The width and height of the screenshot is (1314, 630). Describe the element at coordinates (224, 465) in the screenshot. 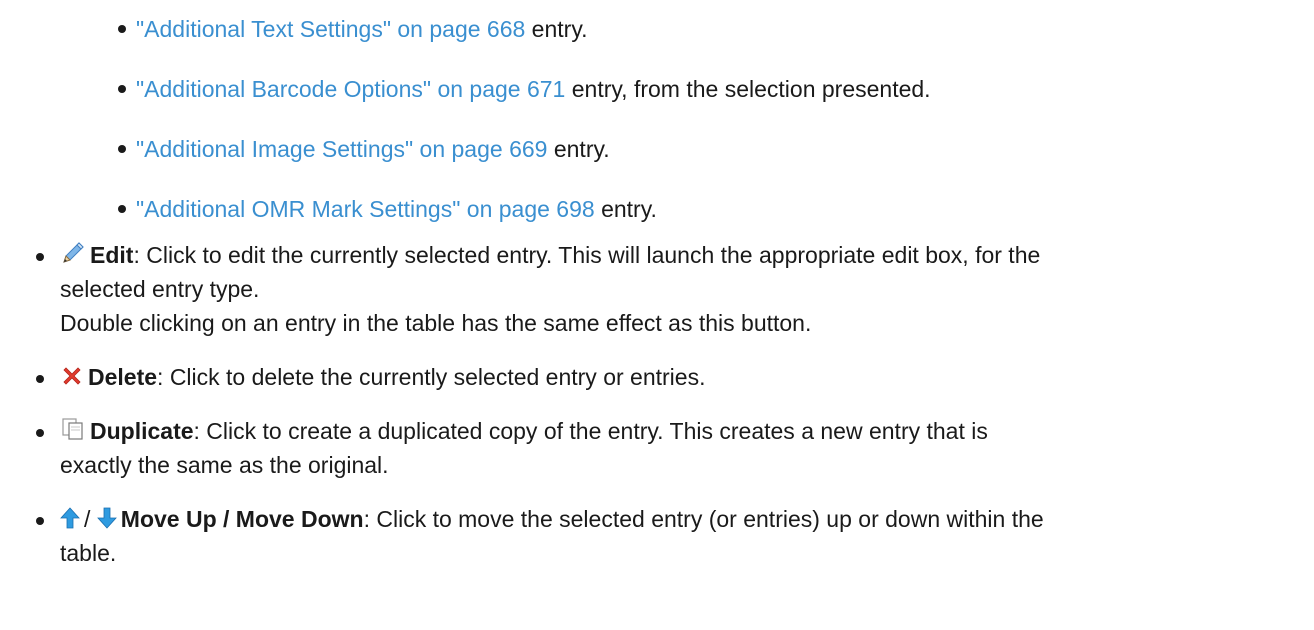

I see `duplicate-text: exactly the same as the original.` at that location.